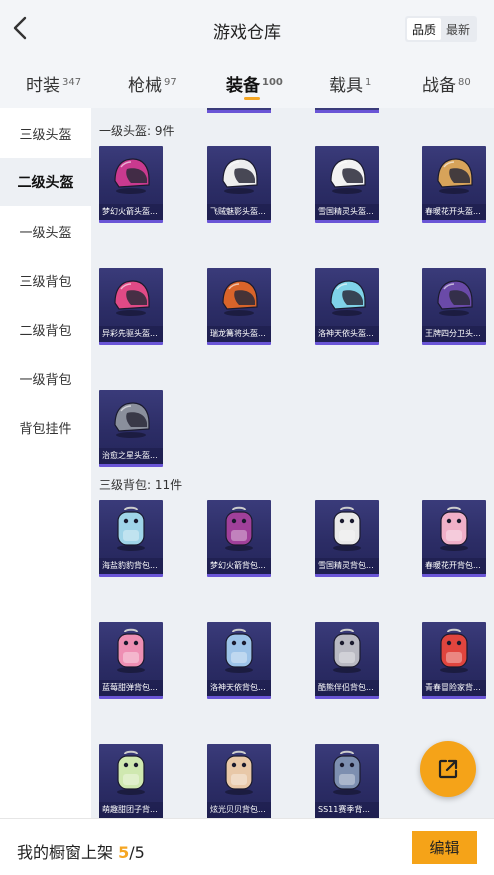  I want to click on sort-by-quality-button: 品质, so click(424, 29).